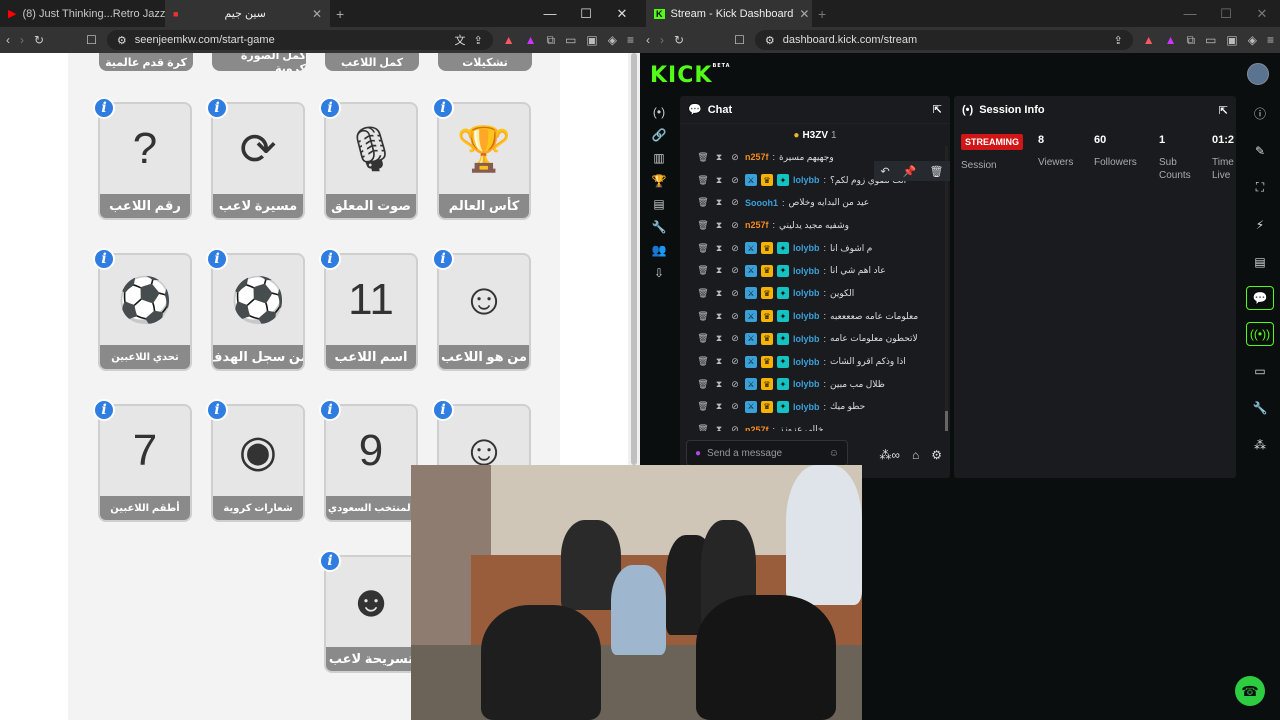  Describe the element at coordinates (1171, 40) in the screenshot. I see `rewards-icon: ▲` at that location.